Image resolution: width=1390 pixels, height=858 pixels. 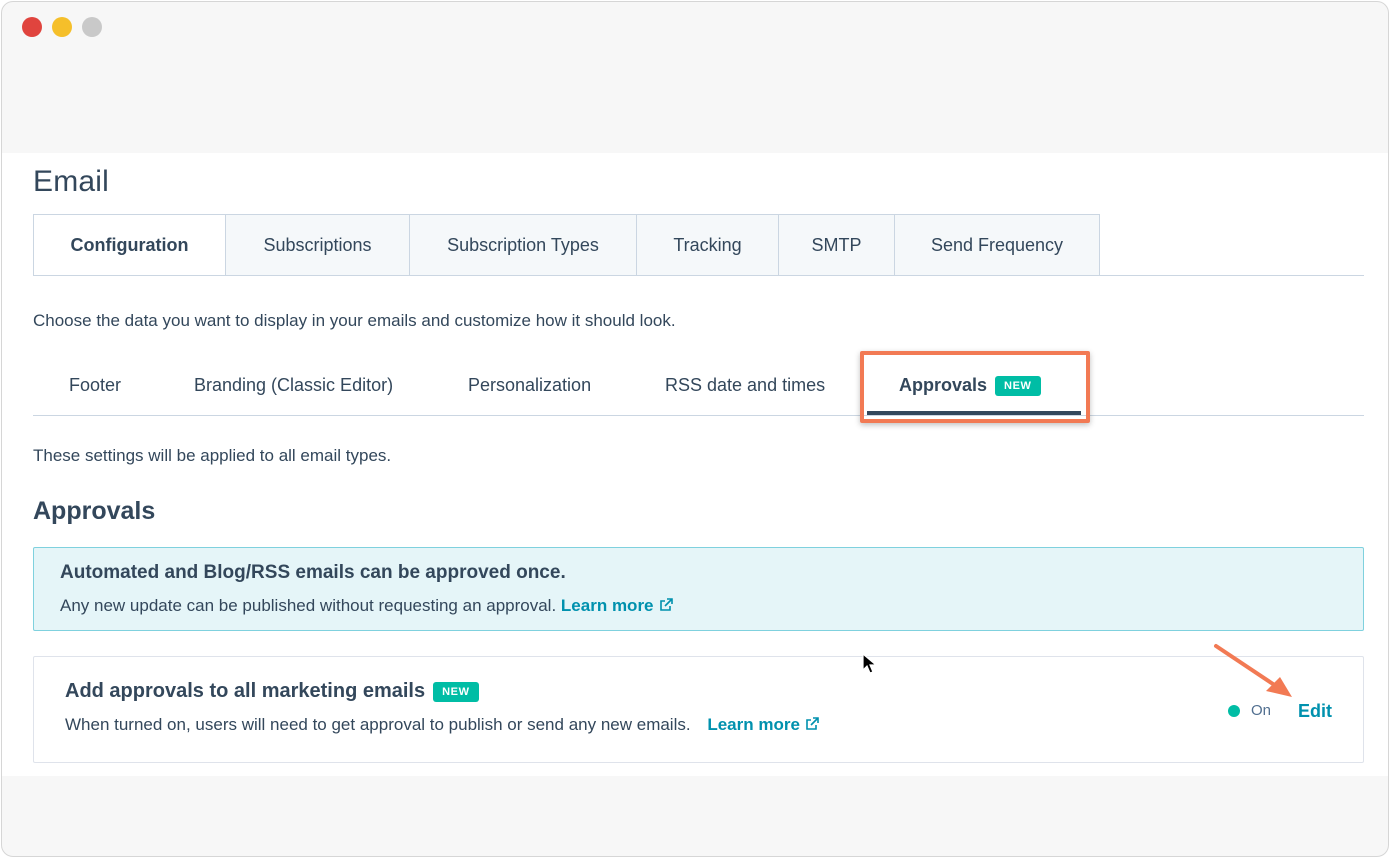 I want to click on tab-subscriptions: Subscriptions, so click(x=318, y=245).